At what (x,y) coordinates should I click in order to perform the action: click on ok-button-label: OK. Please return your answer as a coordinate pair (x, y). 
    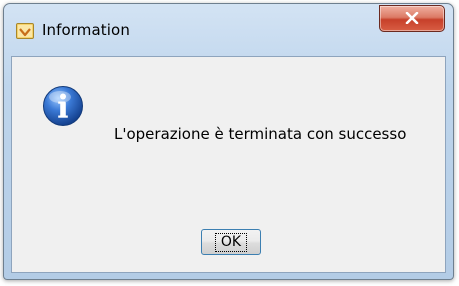
    Looking at the image, I should click on (231, 242).